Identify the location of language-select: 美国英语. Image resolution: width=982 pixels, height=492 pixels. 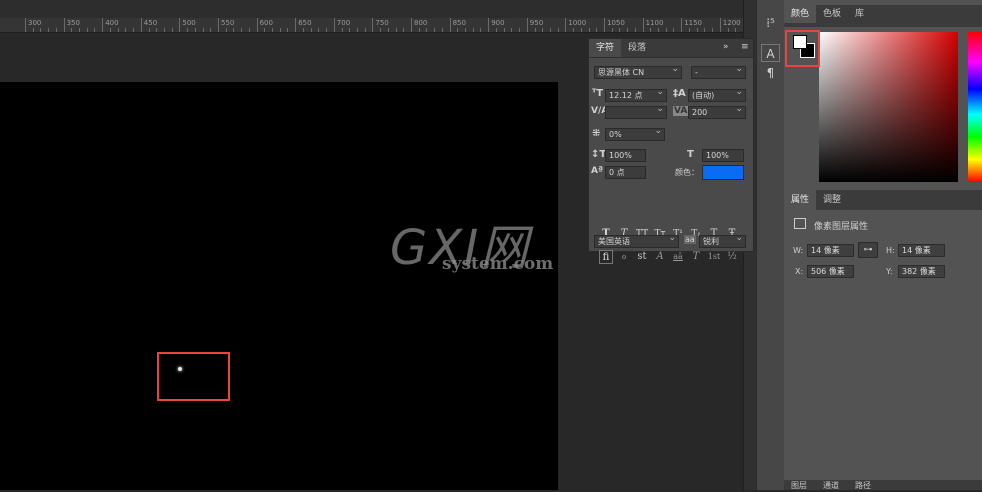
(636, 241).